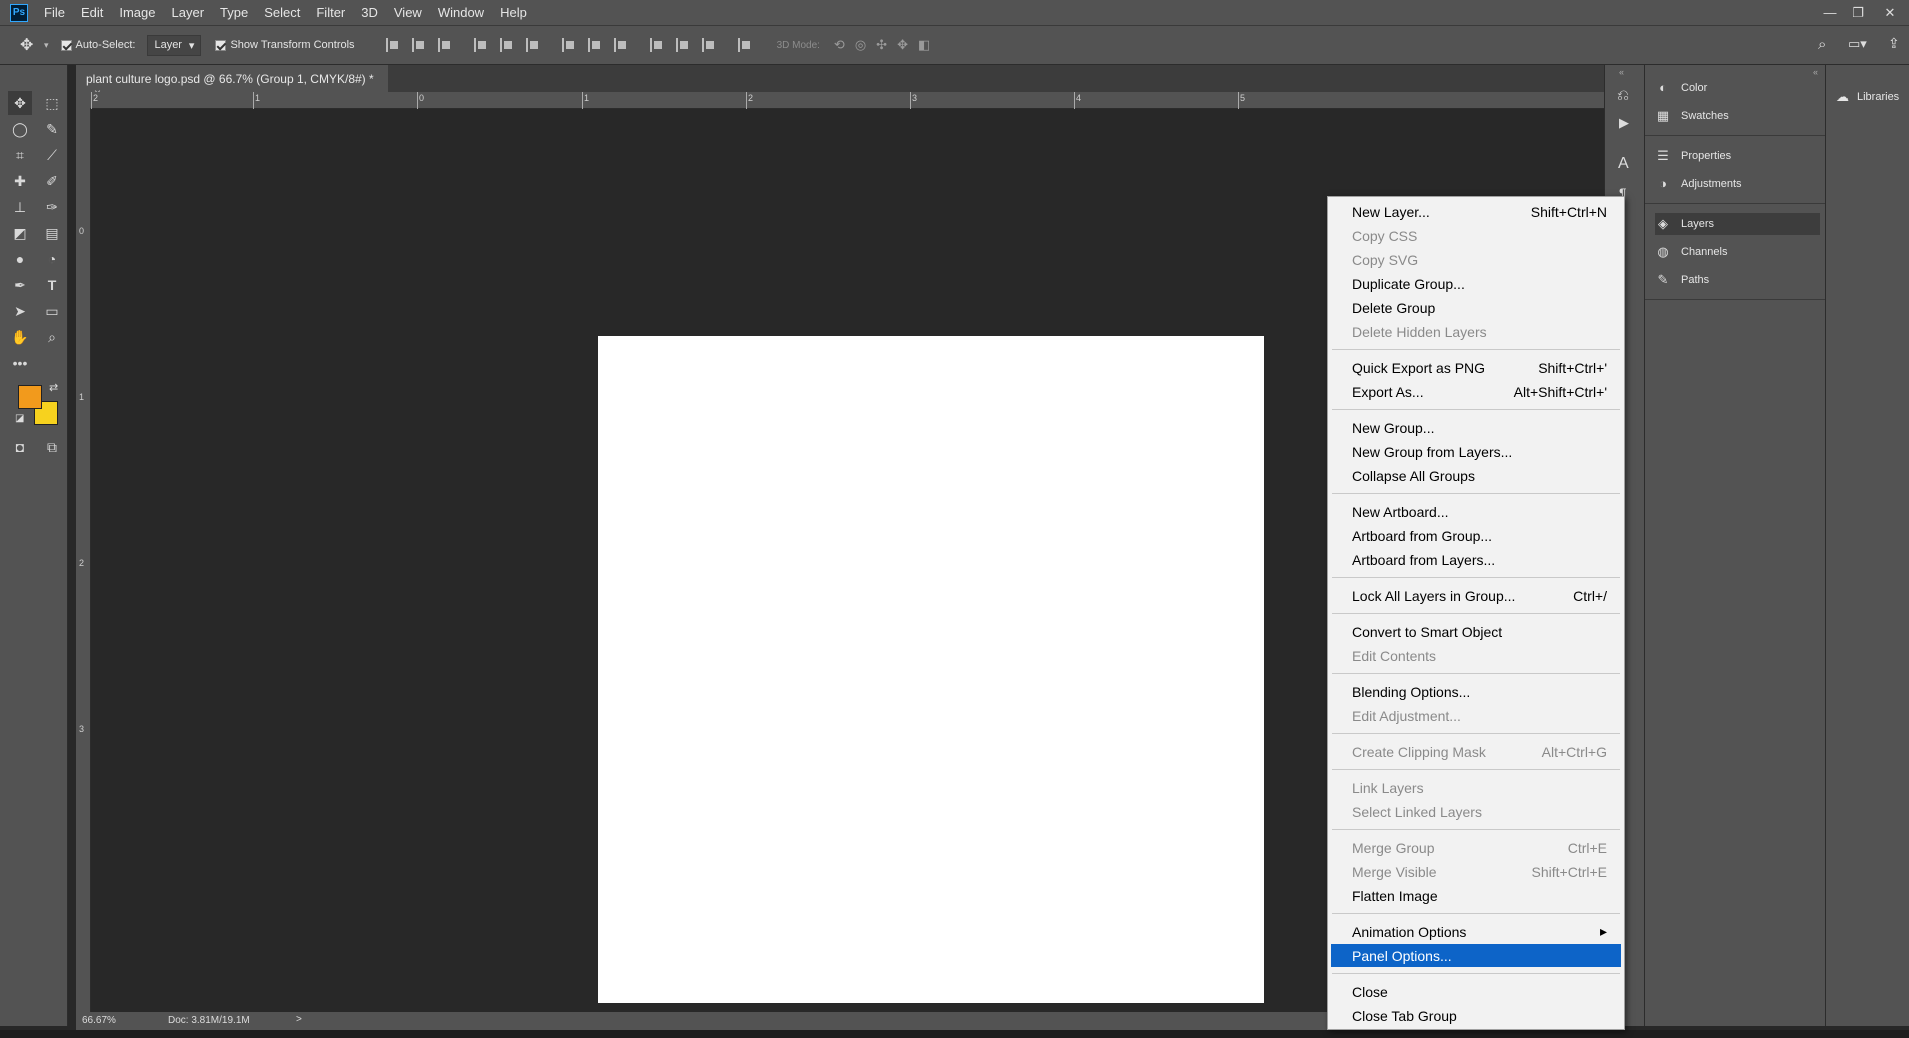 The image size is (1909, 1038). I want to click on zoom-tool-icon: ⌕, so click(52, 337).